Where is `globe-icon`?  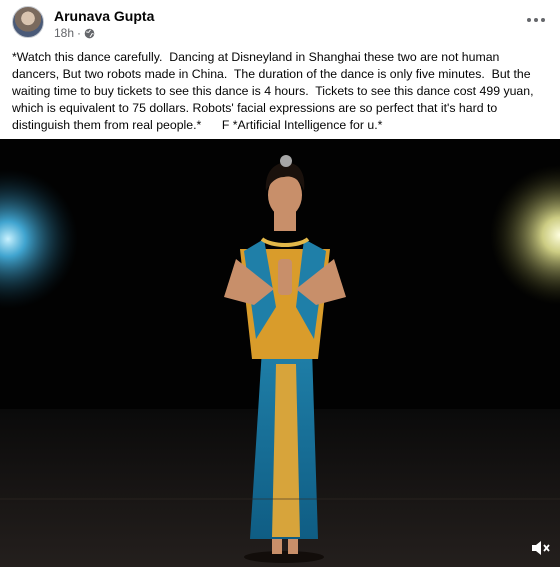 globe-icon is located at coordinates (89, 33).